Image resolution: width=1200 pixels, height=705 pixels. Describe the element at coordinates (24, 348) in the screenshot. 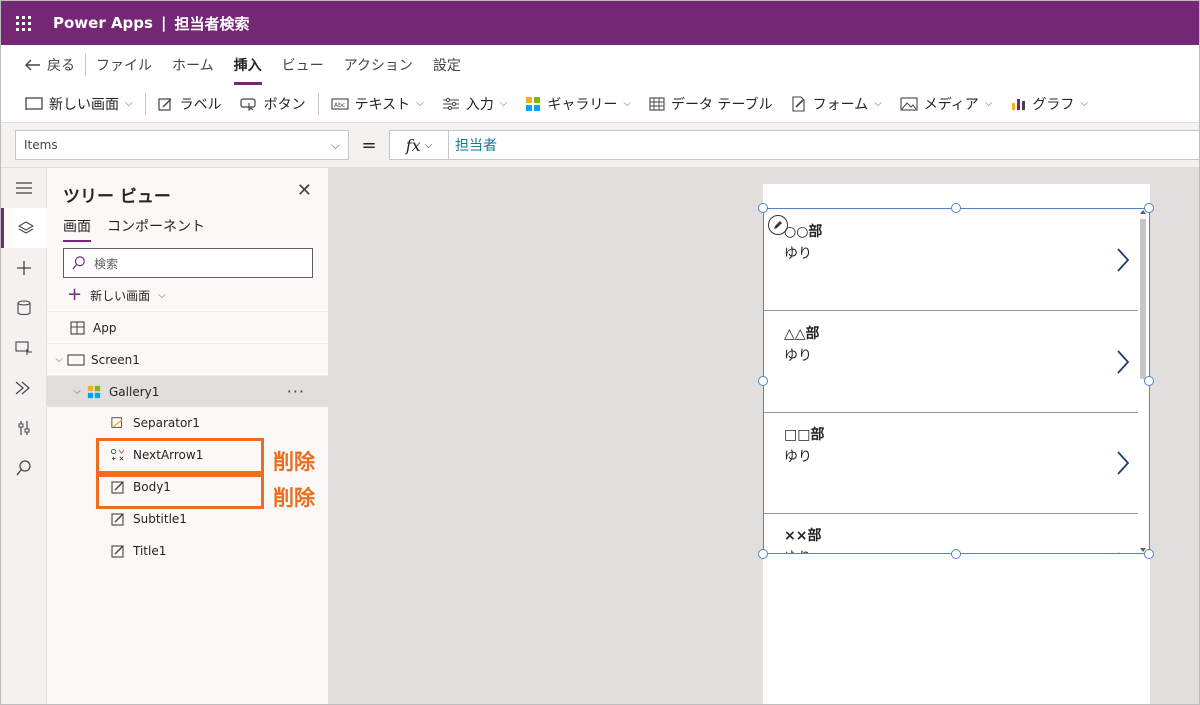

I see `media-library-icon` at that location.